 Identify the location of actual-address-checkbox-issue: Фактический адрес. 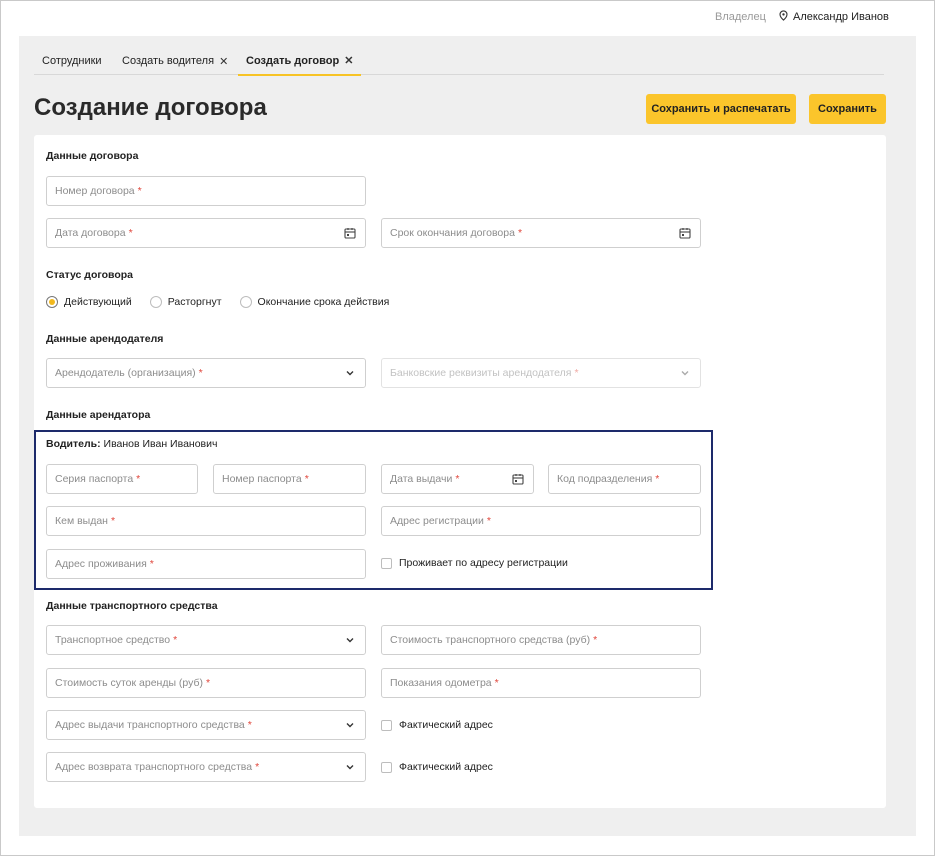
(437, 725).